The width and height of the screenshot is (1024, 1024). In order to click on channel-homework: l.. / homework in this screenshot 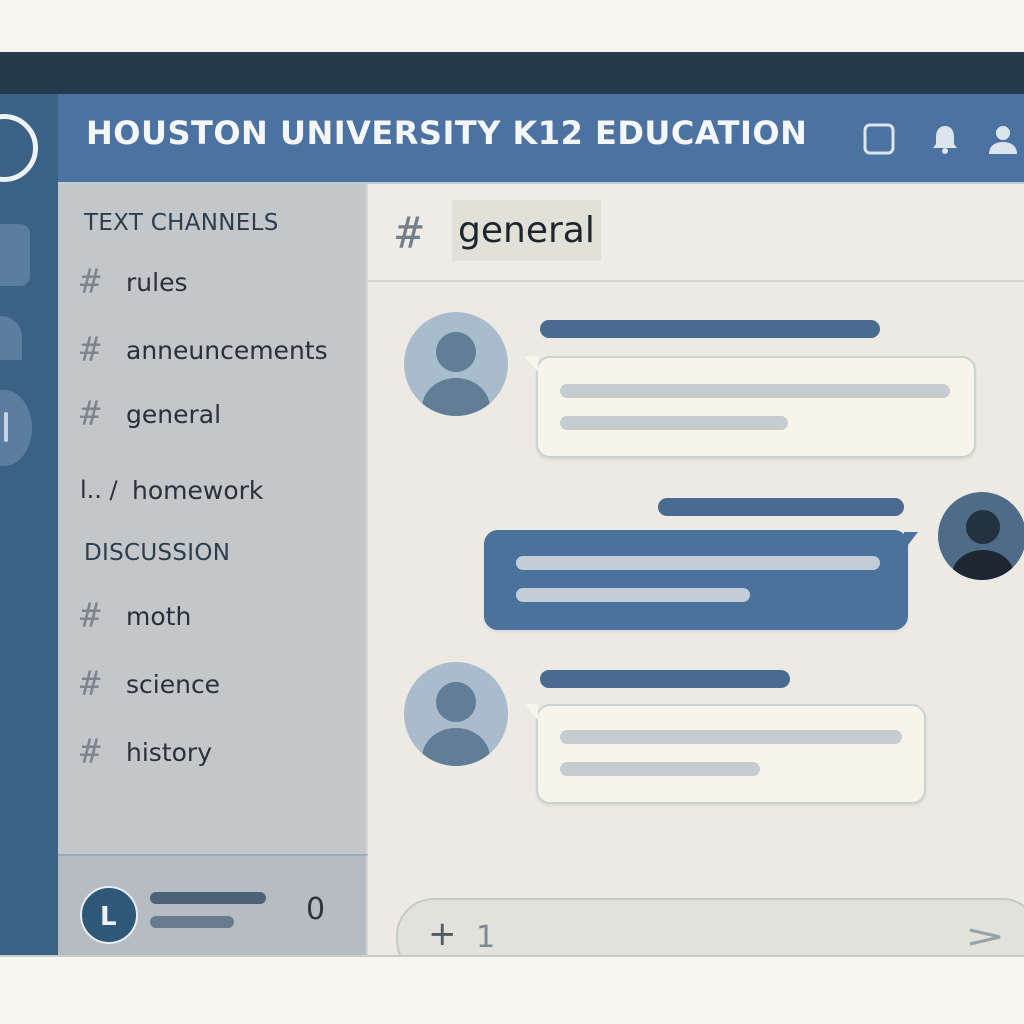, I will do `click(220, 490)`.